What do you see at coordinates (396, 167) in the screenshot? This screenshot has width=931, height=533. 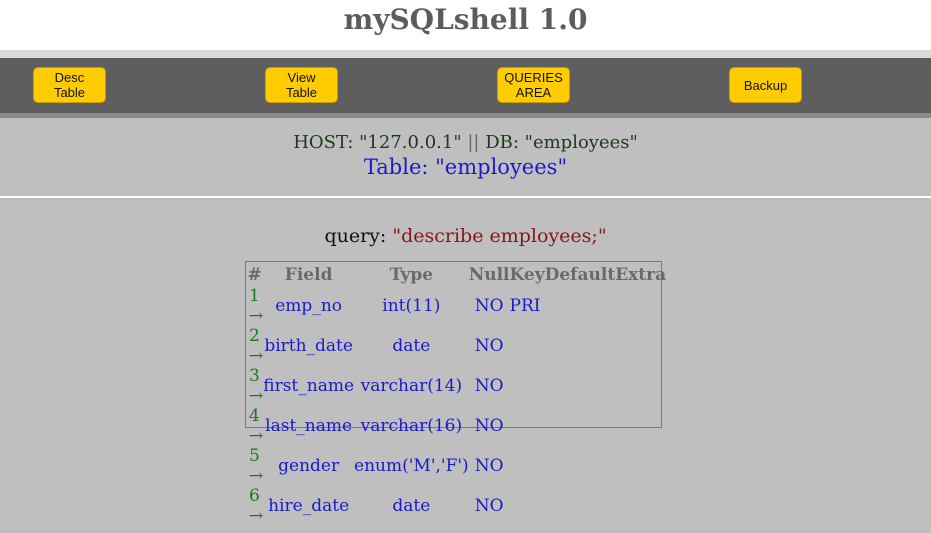 I see `table-label: Table:` at bounding box center [396, 167].